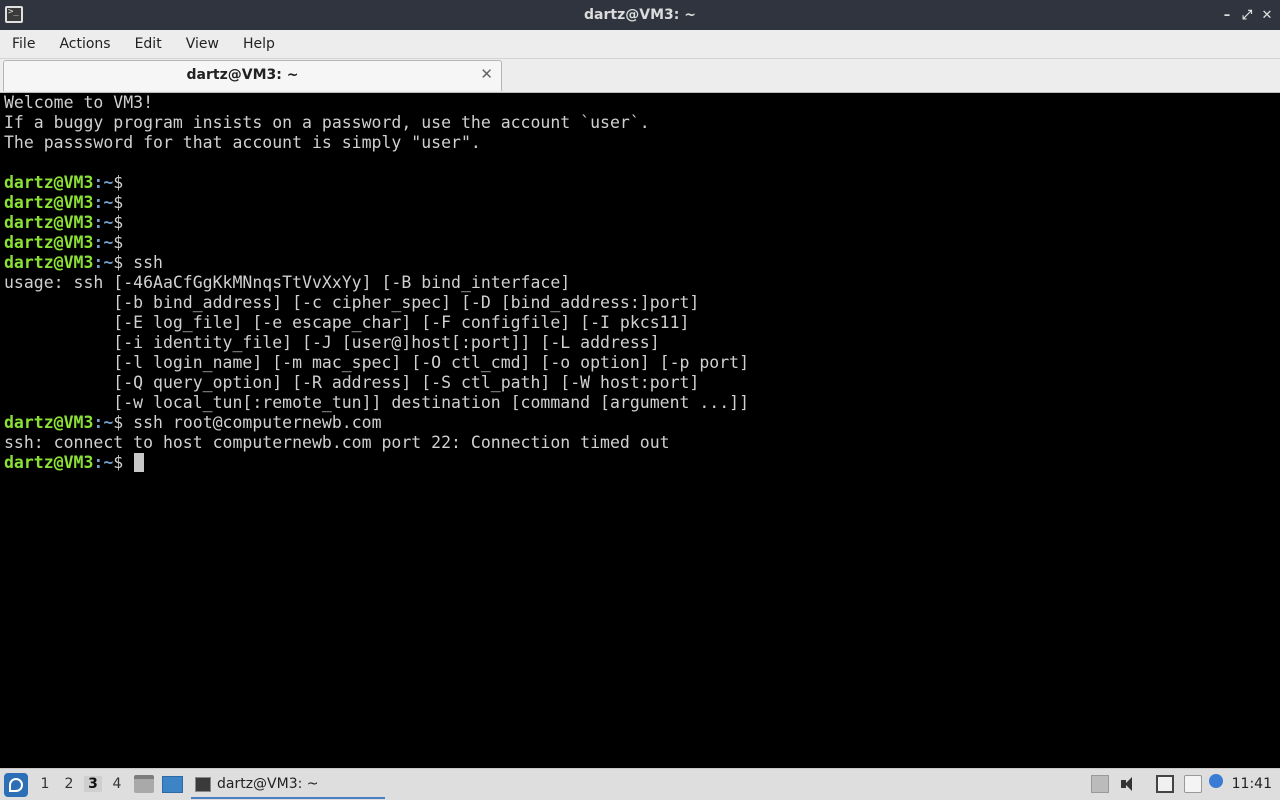 The height and width of the screenshot is (800, 1280). I want to click on tab-bar: dartz@VM3: ~ ✕, so click(640, 76).